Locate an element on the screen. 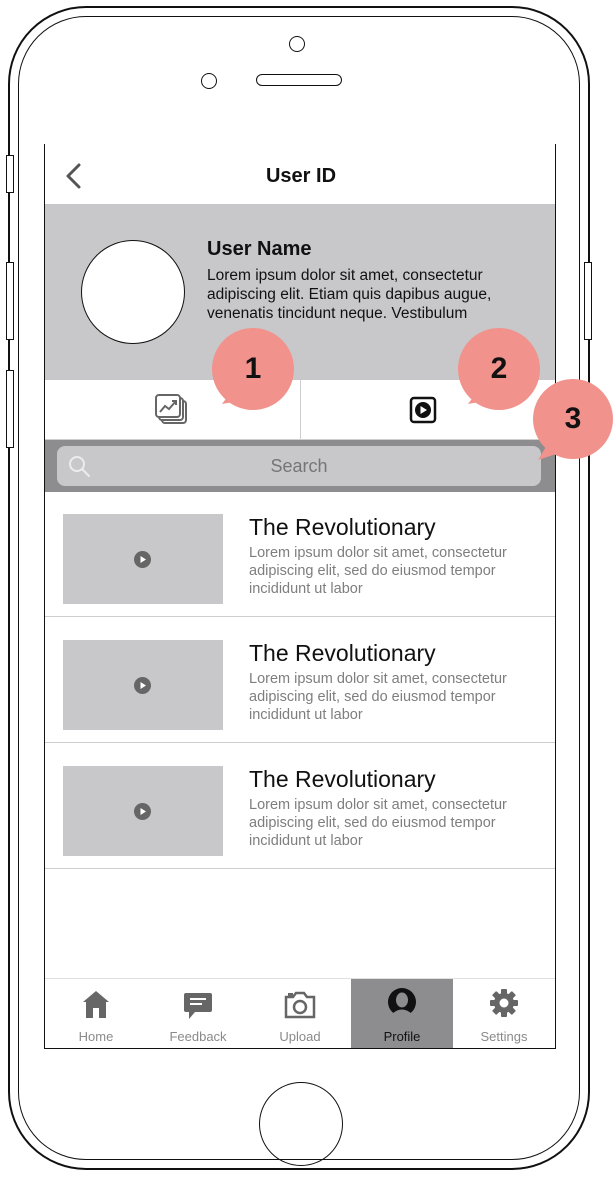  home-button is located at coordinates (301, 1124).